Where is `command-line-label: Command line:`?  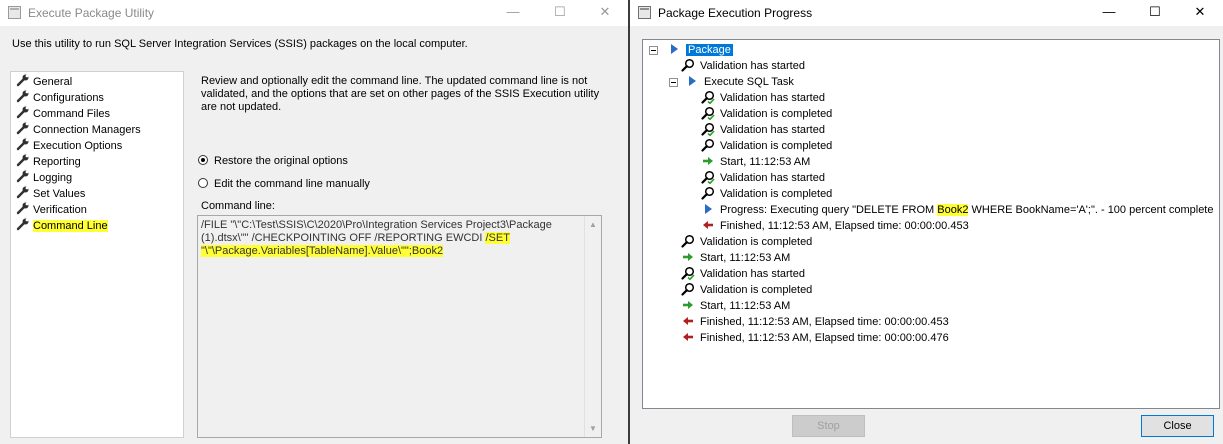
command-line-label: Command line: is located at coordinates (238, 206).